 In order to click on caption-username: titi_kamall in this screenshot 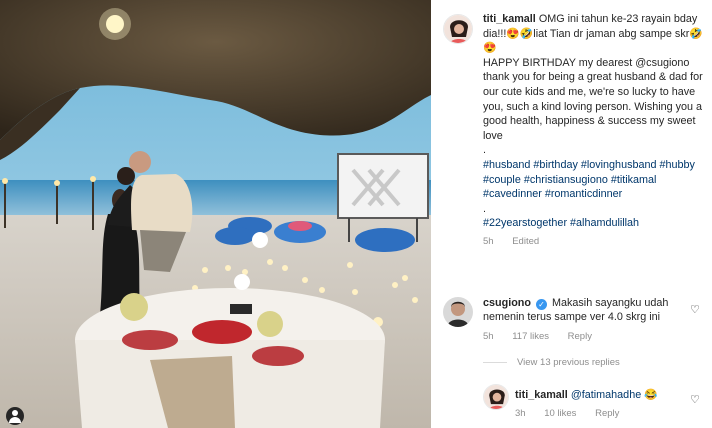, I will do `click(509, 19)`.